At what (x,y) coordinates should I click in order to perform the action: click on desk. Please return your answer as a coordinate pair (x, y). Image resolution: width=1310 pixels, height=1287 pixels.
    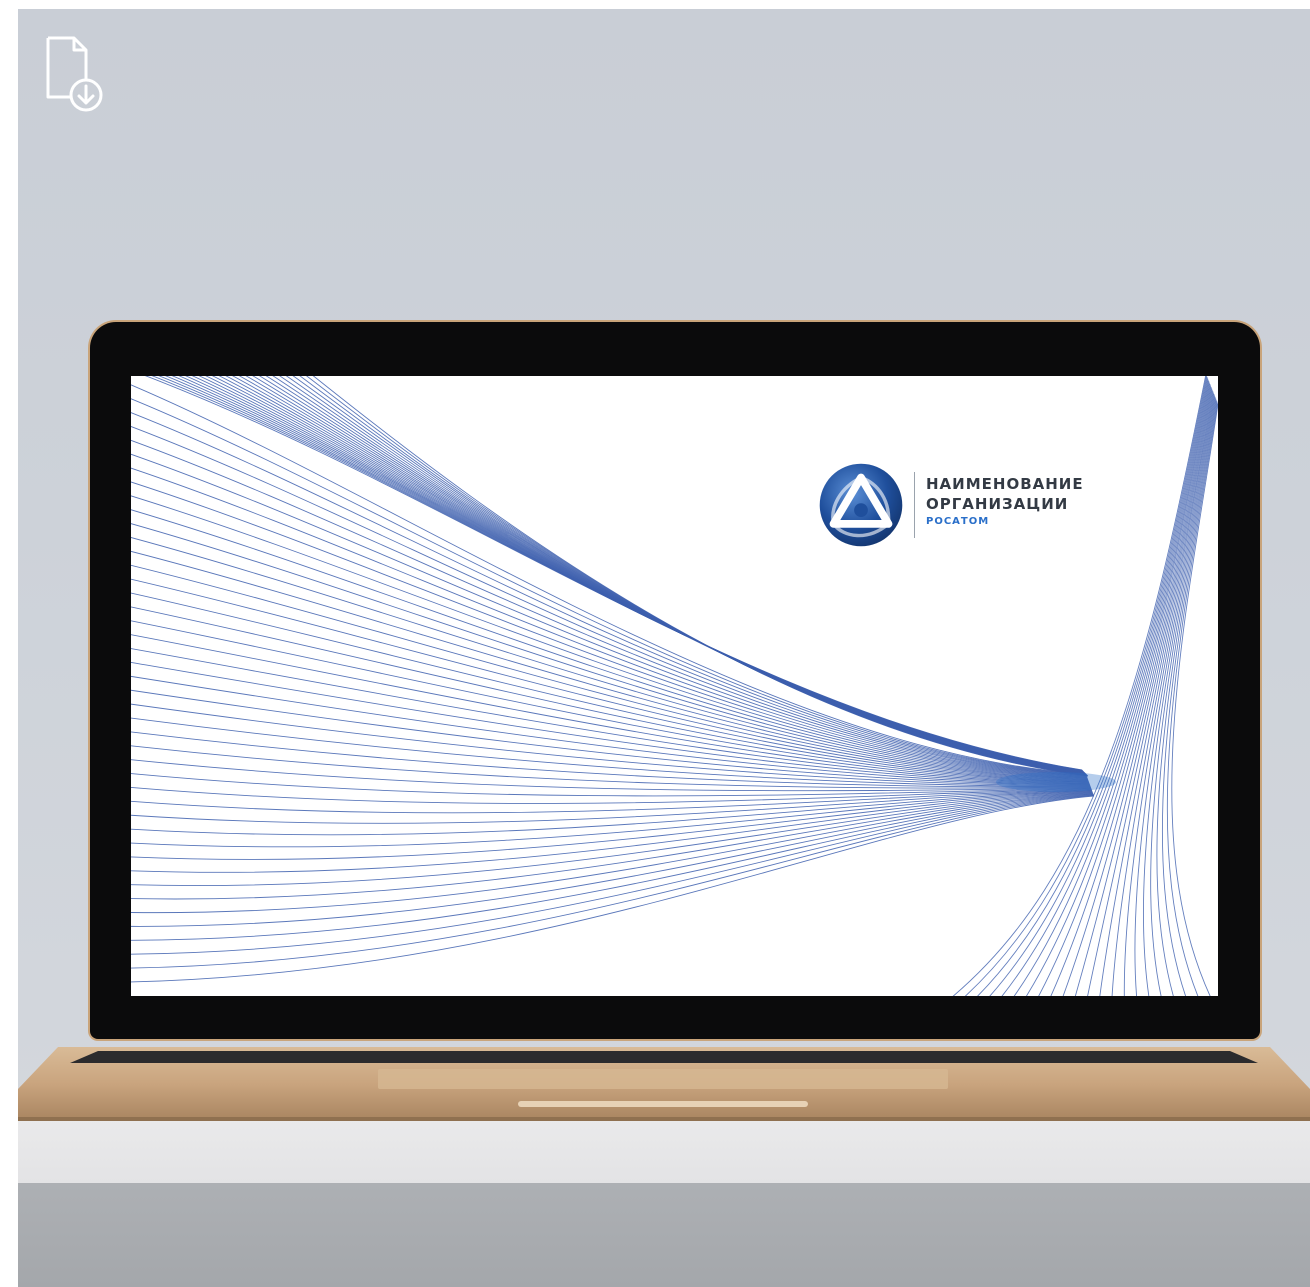
    Looking at the image, I should click on (664, 1197).